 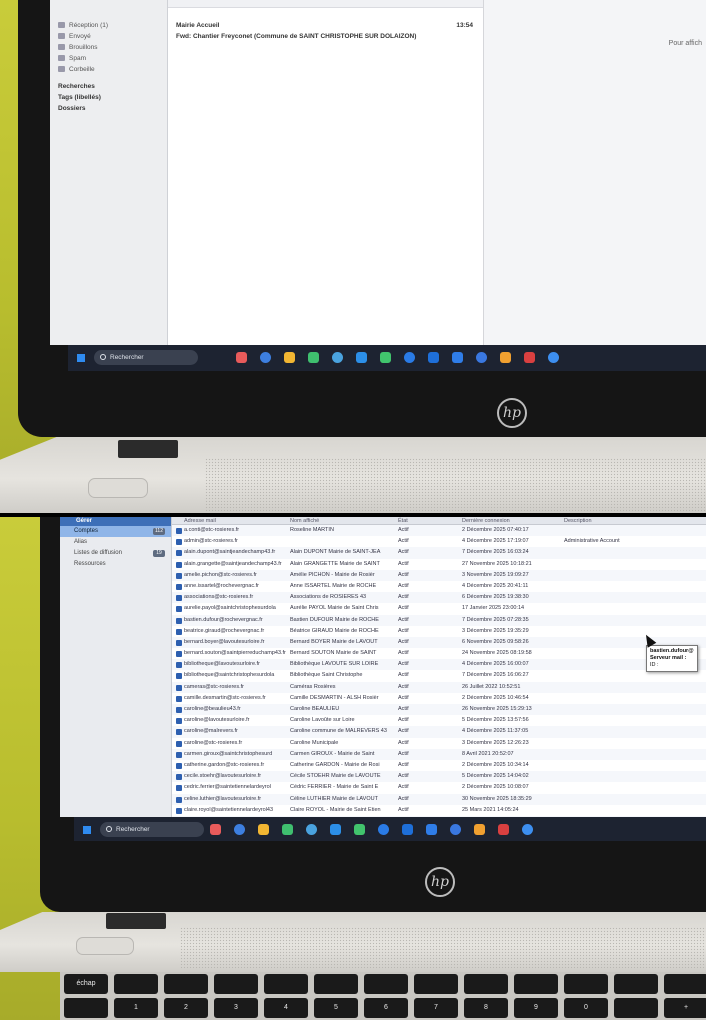 What do you see at coordinates (108, 25) in the screenshot?
I see `folder-item: Réception (1)` at bounding box center [108, 25].